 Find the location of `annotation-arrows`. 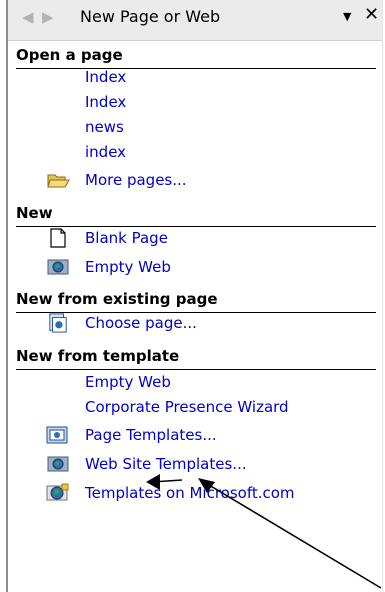

annotation-arrows is located at coordinates (264, 531).